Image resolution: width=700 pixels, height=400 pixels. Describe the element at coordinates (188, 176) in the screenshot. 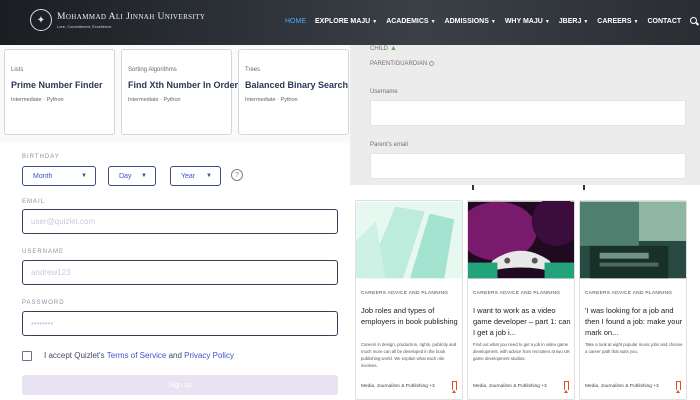

I see `birth-year-value: Year` at that location.